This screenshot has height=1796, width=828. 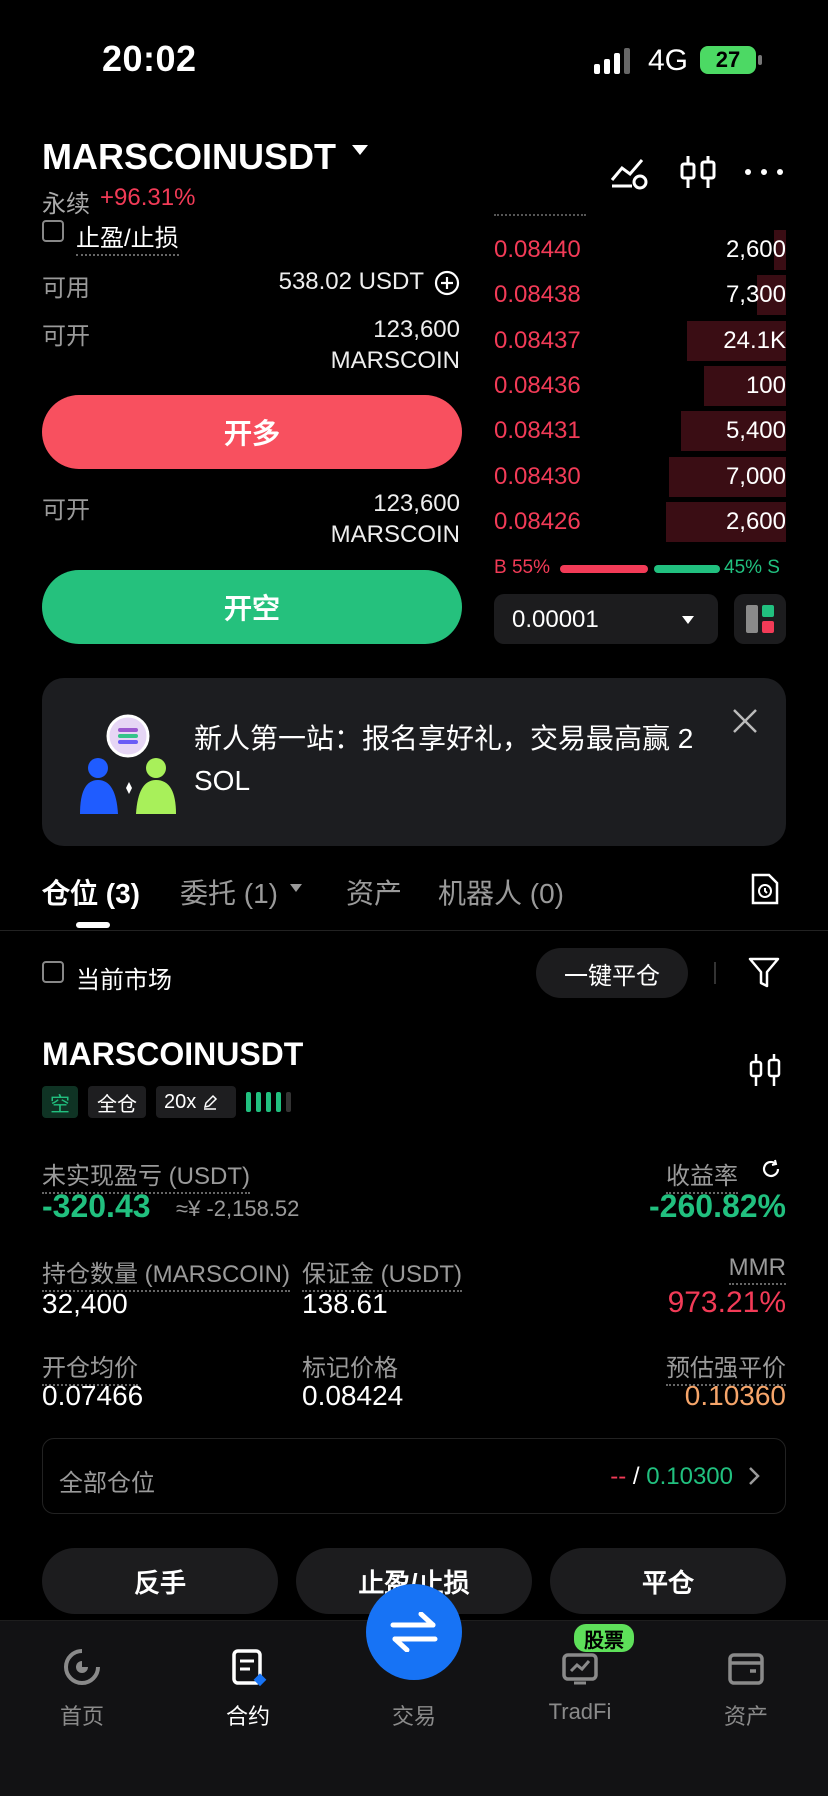 What do you see at coordinates (229, 892) in the screenshot?
I see `tab-orders: 委托 (1)` at bounding box center [229, 892].